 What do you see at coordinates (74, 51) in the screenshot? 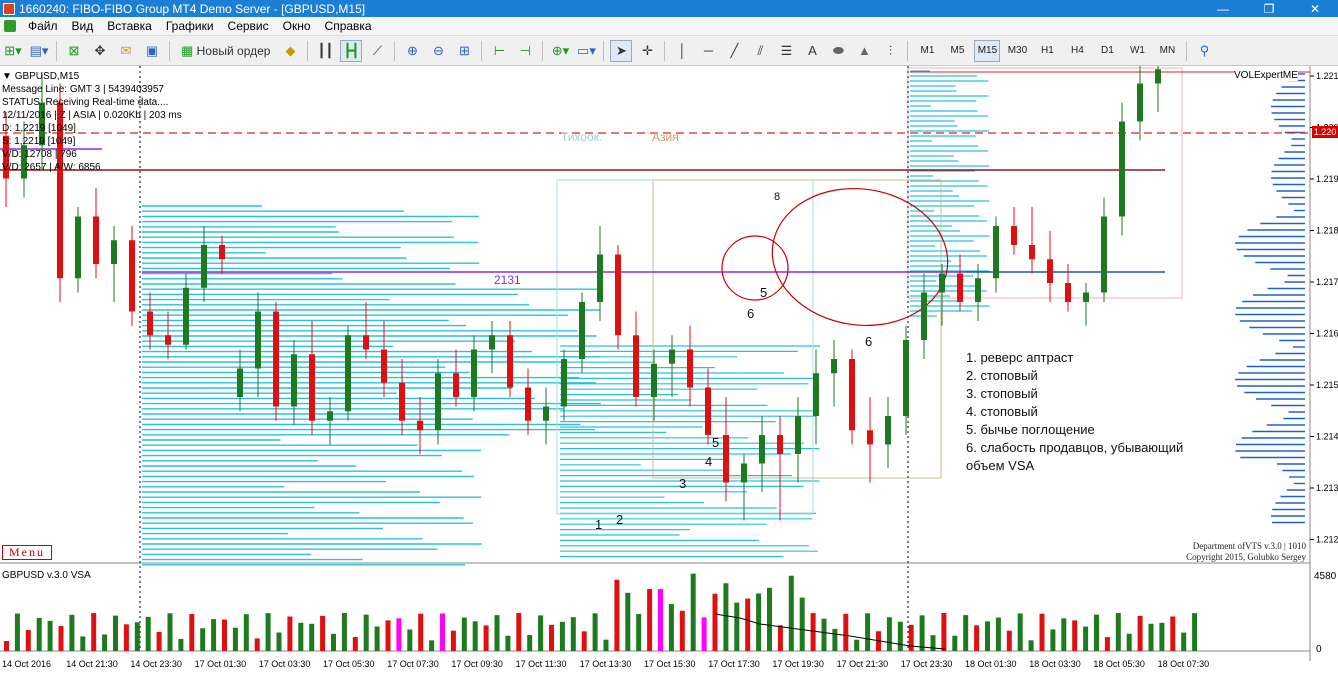
I see `market-watch-icon: ⊠` at bounding box center [74, 51].